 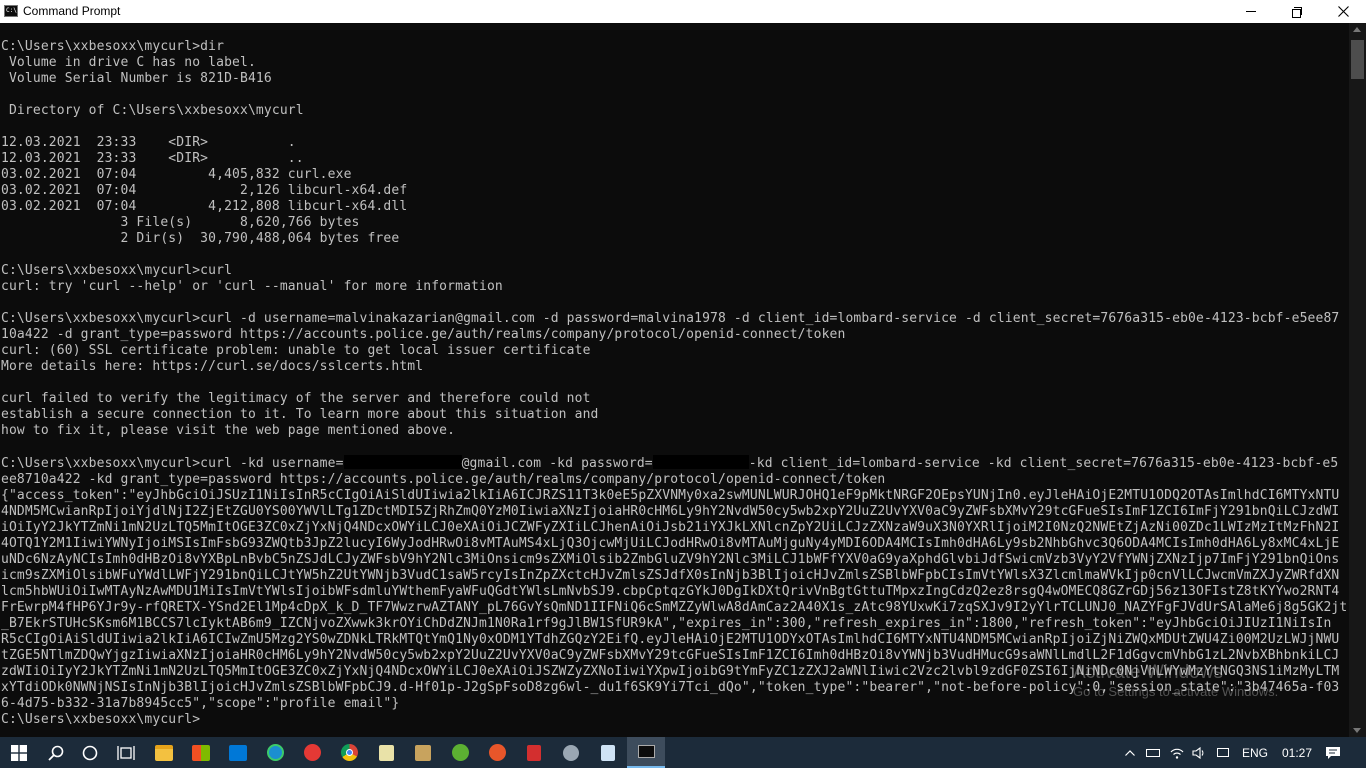 What do you see at coordinates (152, 158) in the screenshot?
I see `console-line: 12.03.2021 23:33 <DIR> ..` at bounding box center [152, 158].